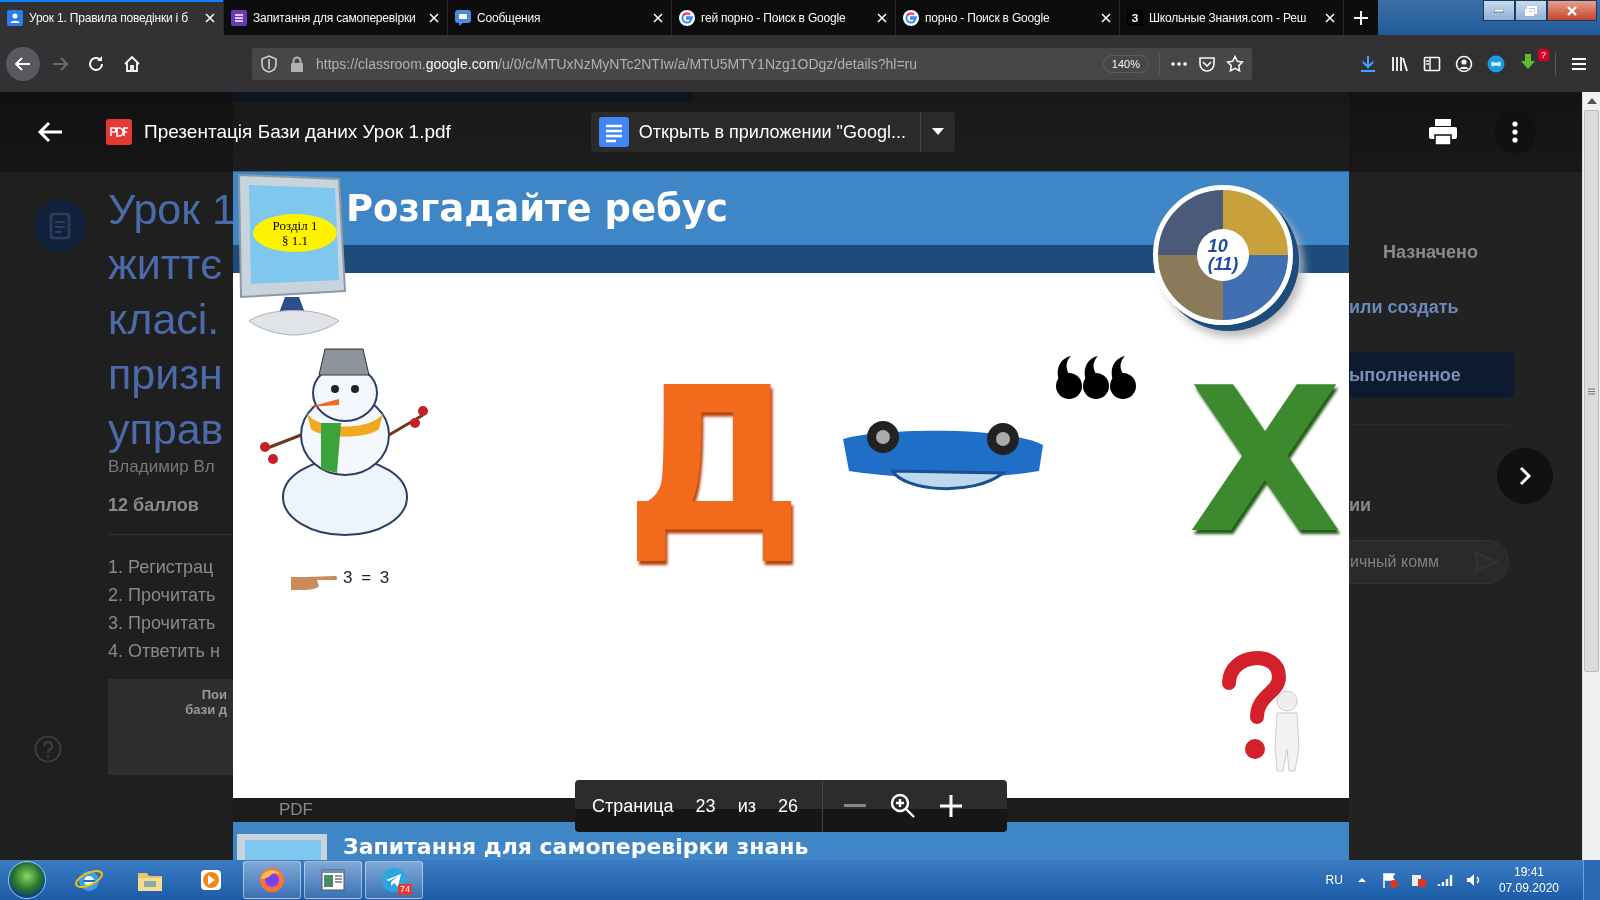  Describe the element at coordinates (1443, 132) in the screenshot. I see `print-icon` at that location.